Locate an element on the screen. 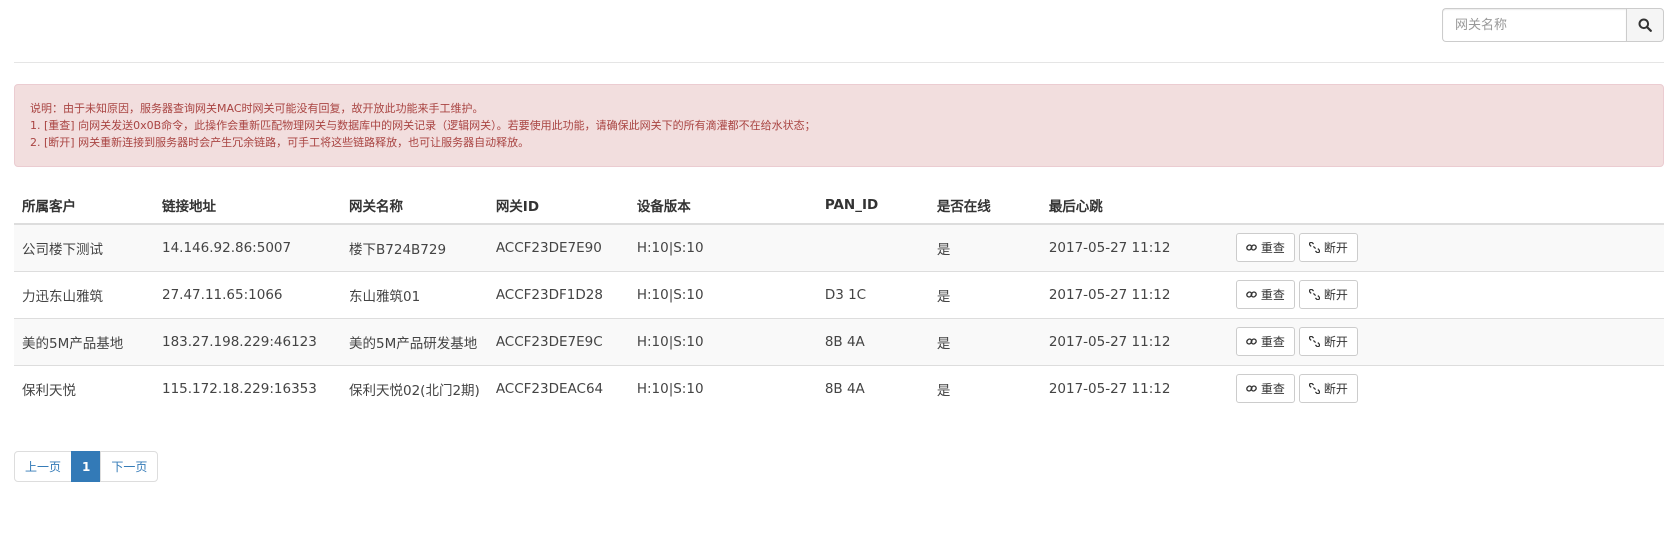 This screenshot has height=553, width=1674. column-header-customer: 所属客户 is located at coordinates (84, 205).